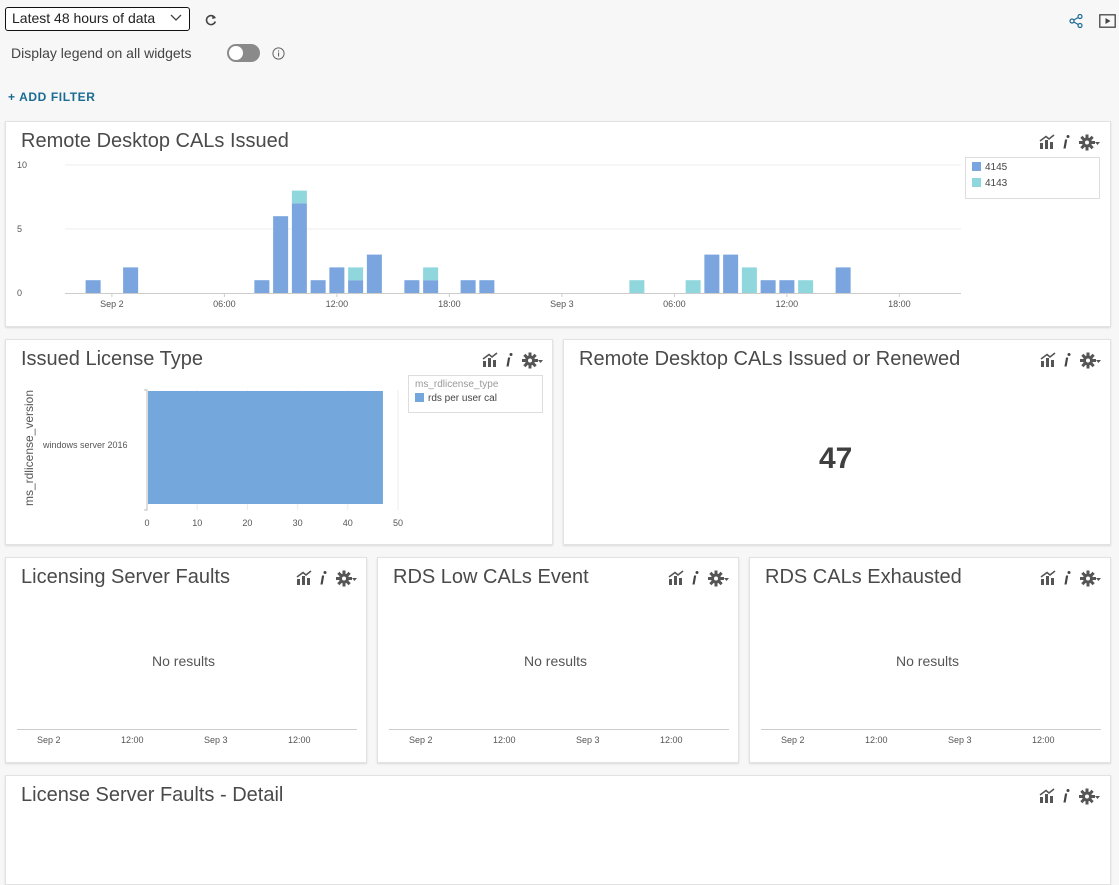  What do you see at coordinates (52, 97) in the screenshot?
I see `add-filter-link: + ADD FILTER` at bounding box center [52, 97].